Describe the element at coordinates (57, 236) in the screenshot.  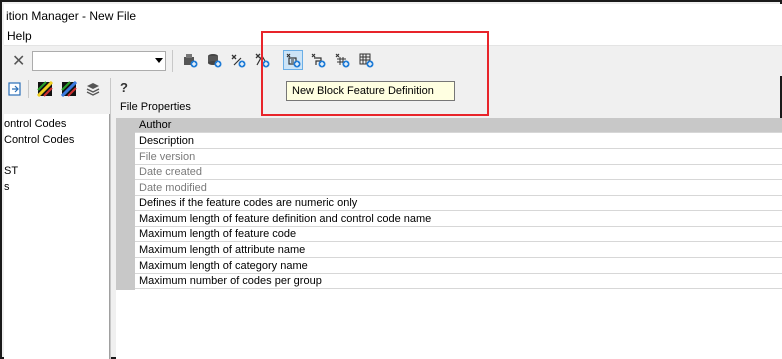
I see `tree-panel: ontrol Codes Control Codes ST s` at that location.